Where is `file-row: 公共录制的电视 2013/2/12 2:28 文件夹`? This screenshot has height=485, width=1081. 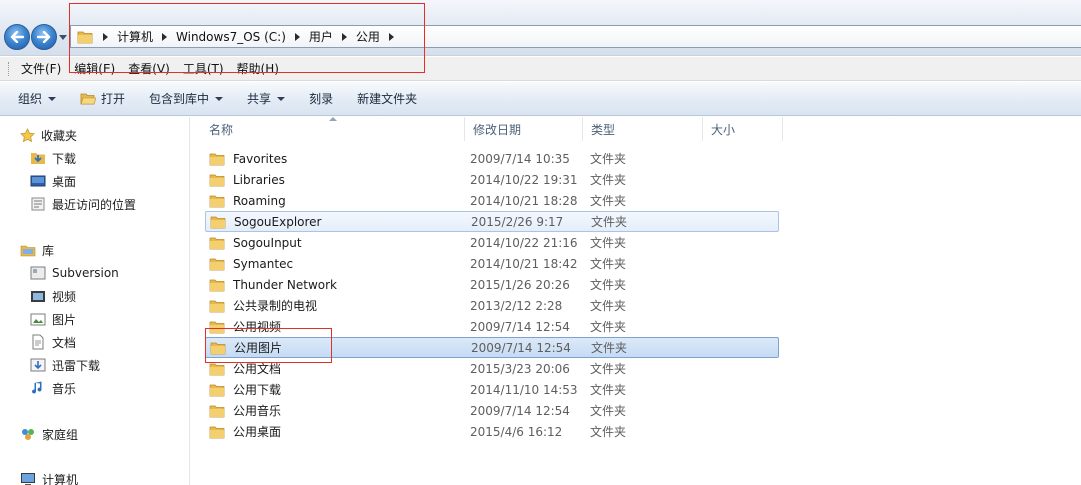
file-row: 公共录制的电视 2013/2/12 2:28 文件夹 is located at coordinates (492, 305).